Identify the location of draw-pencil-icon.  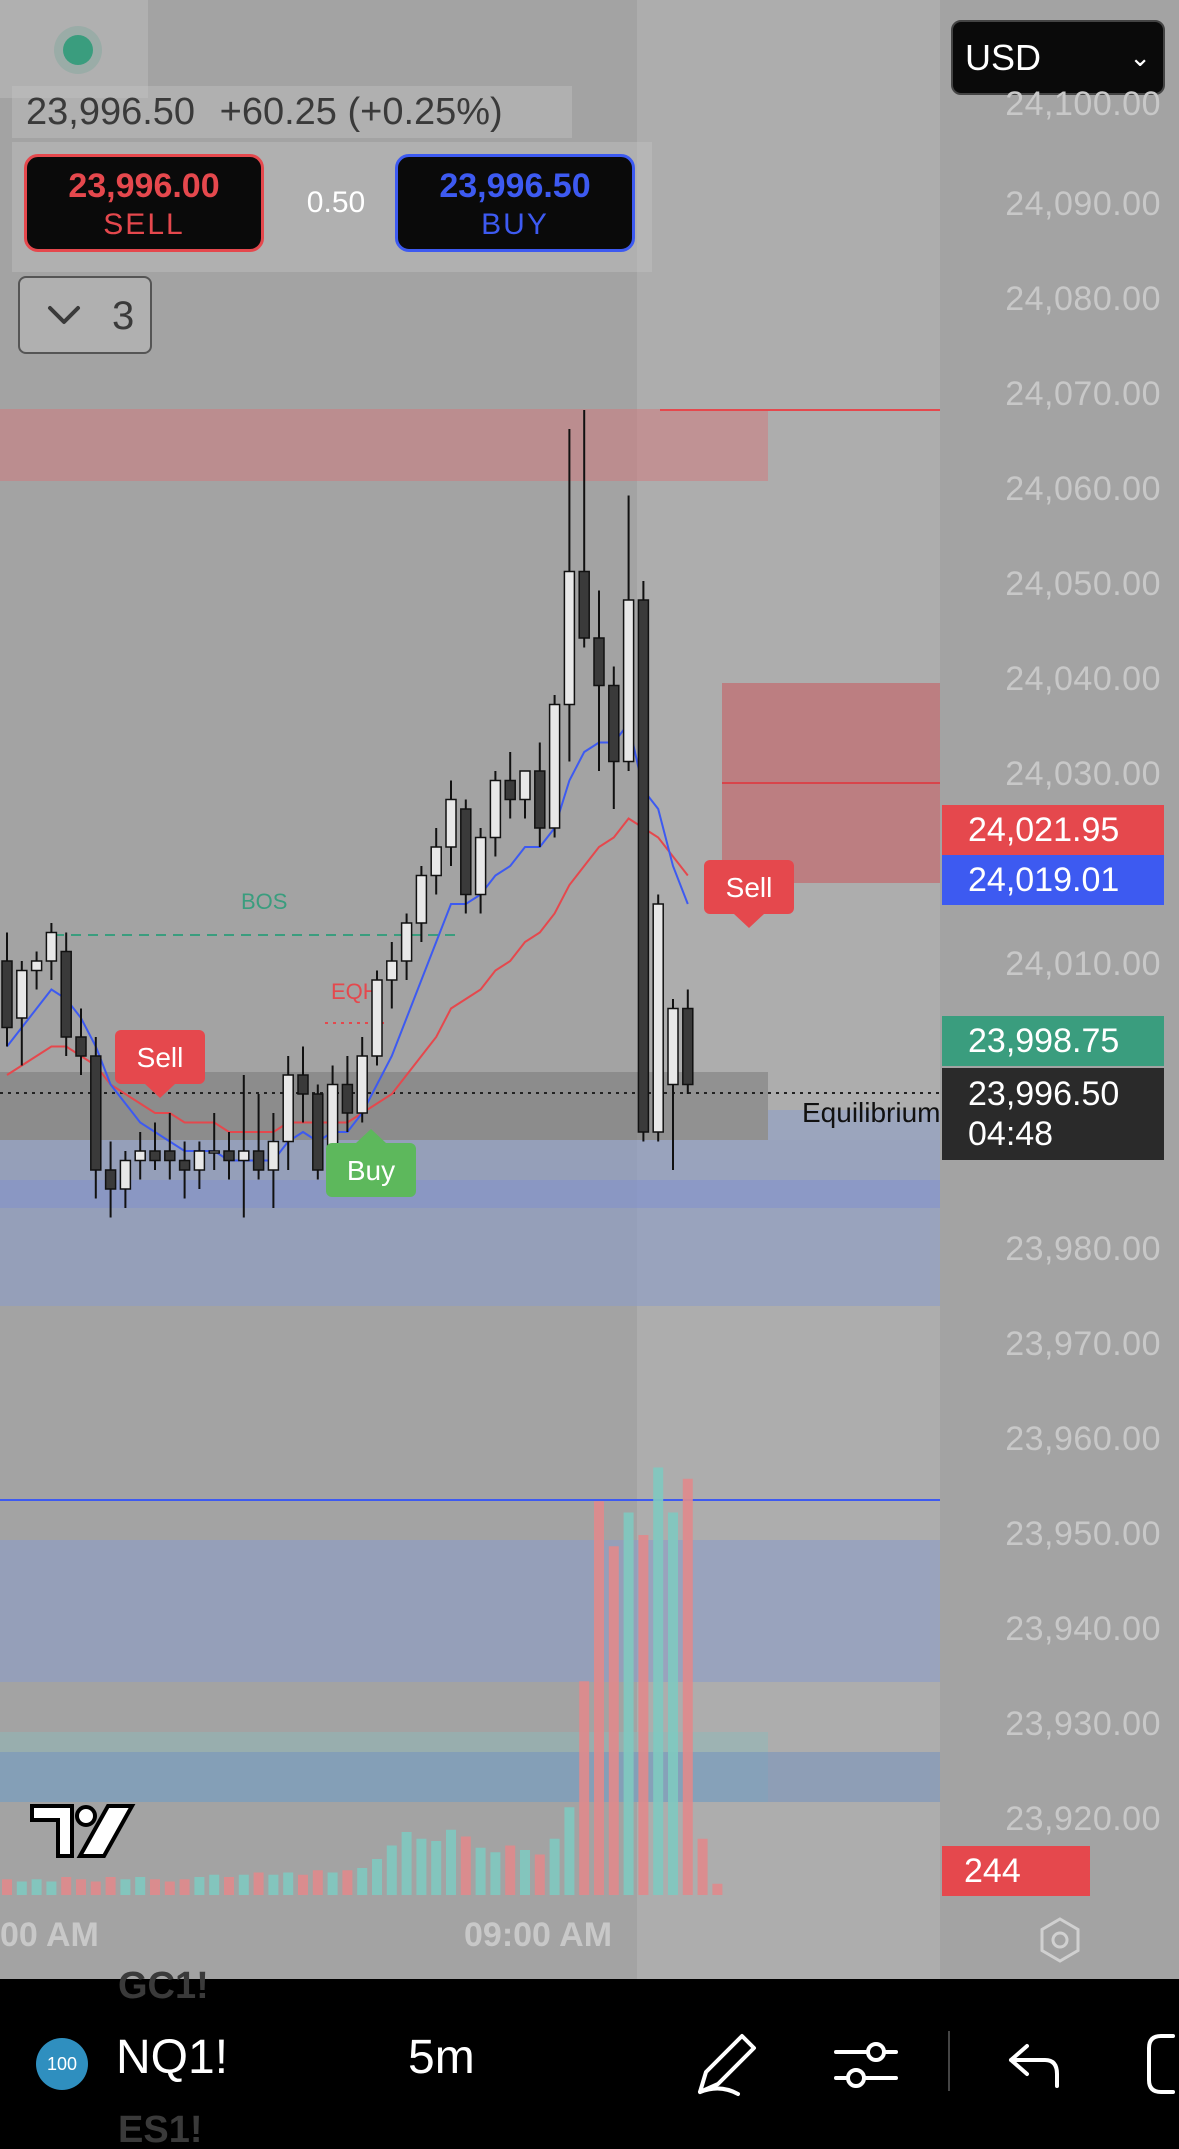
(726, 2064).